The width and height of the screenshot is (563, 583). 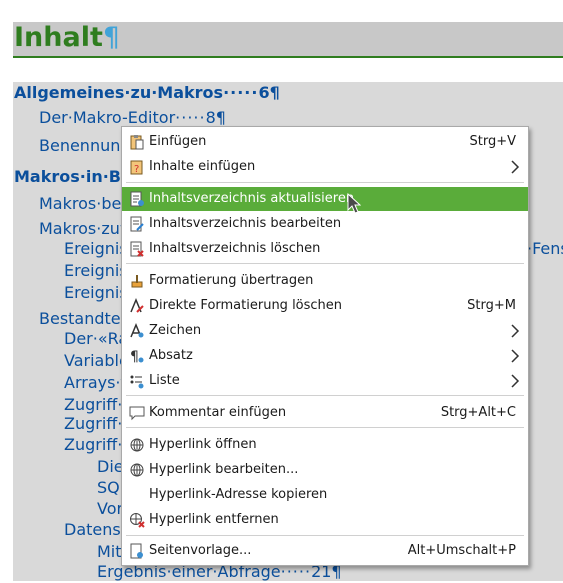 I want to click on toc-entry: Makros·bei, so click(x=82, y=204).